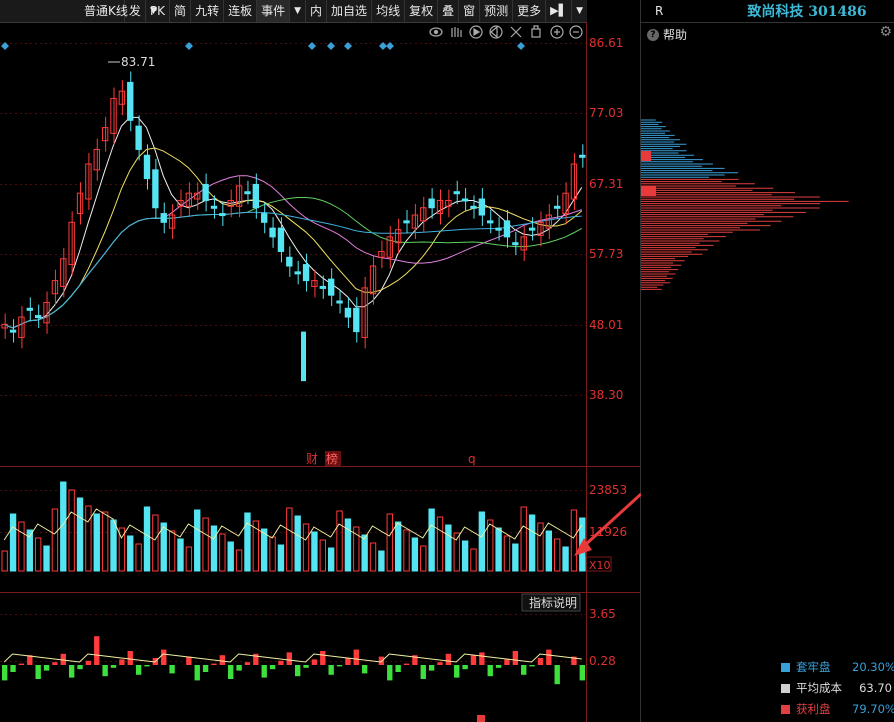 Image resolution: width=894 pixels, height=722 pixels. Describe the element at coordinates (477, 32) in the screenshot. I see `play-triangle` at that location.